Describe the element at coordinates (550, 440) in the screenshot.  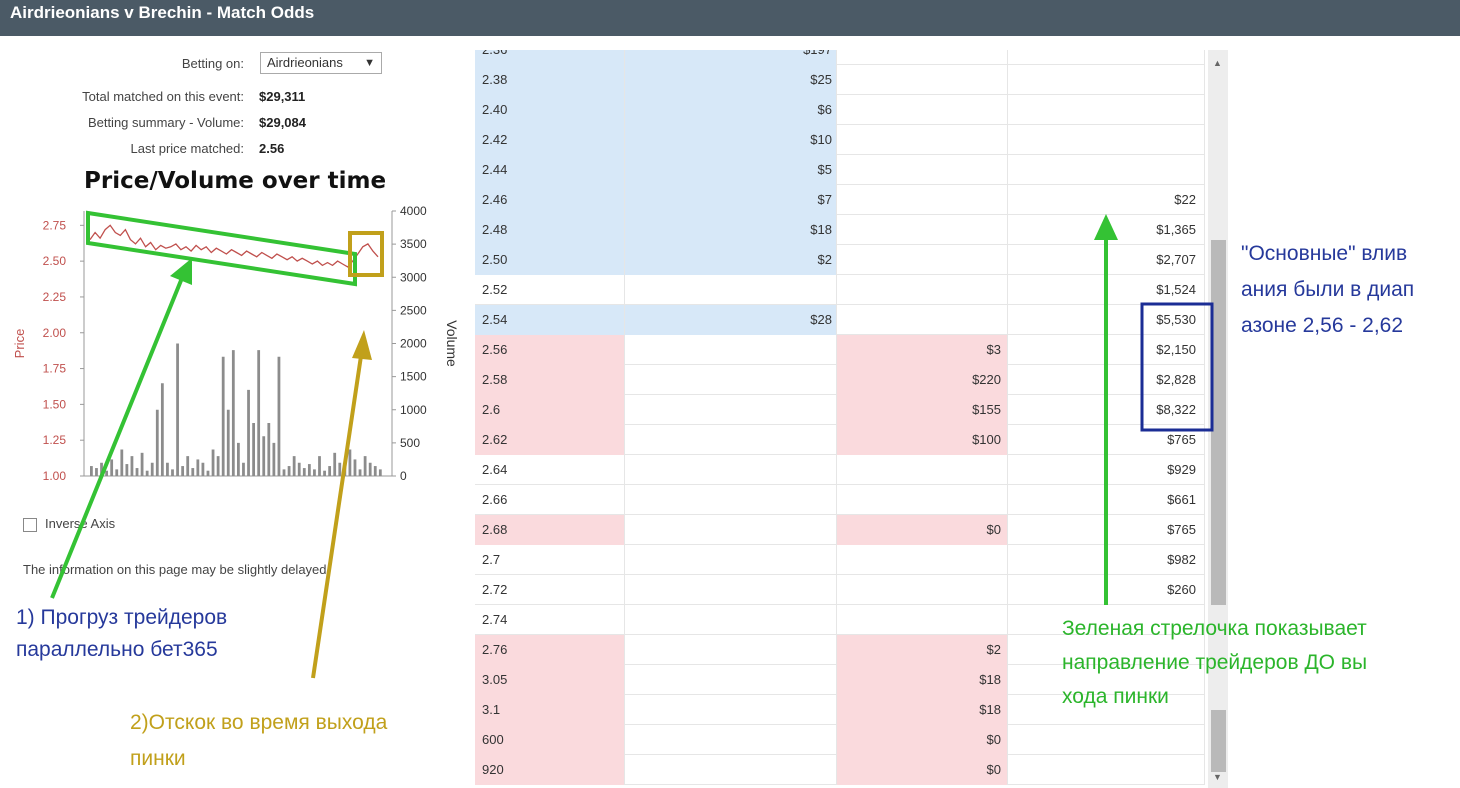
I see `ladder-price: 2.62` at that location.